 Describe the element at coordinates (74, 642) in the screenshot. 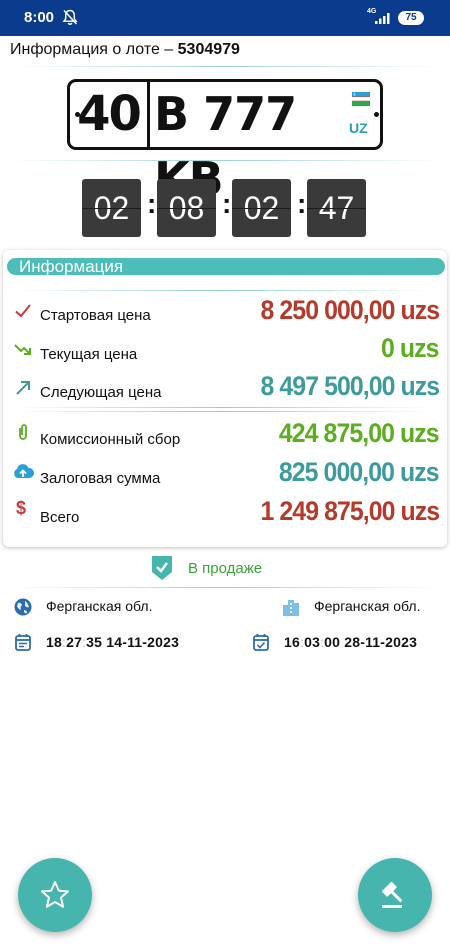

I see `start-minute: 27` at that location.